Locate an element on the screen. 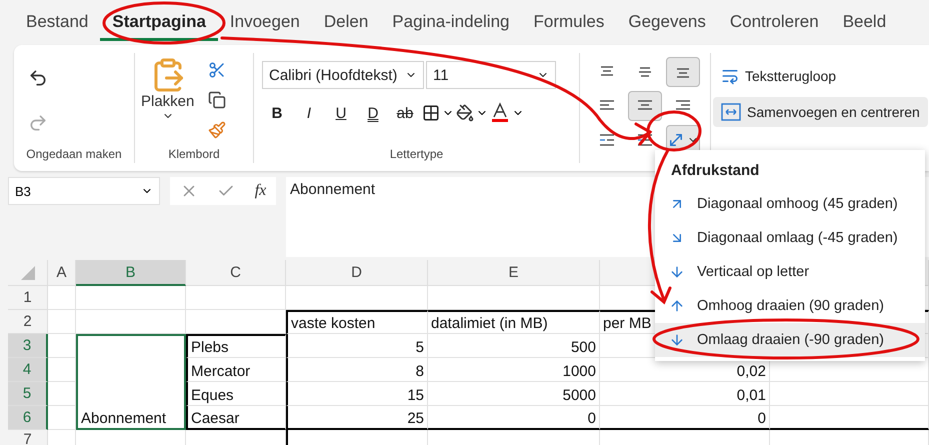 This screenshot has width=929, height=445. font-size-field: 11 is located at coordinates (491, 75).